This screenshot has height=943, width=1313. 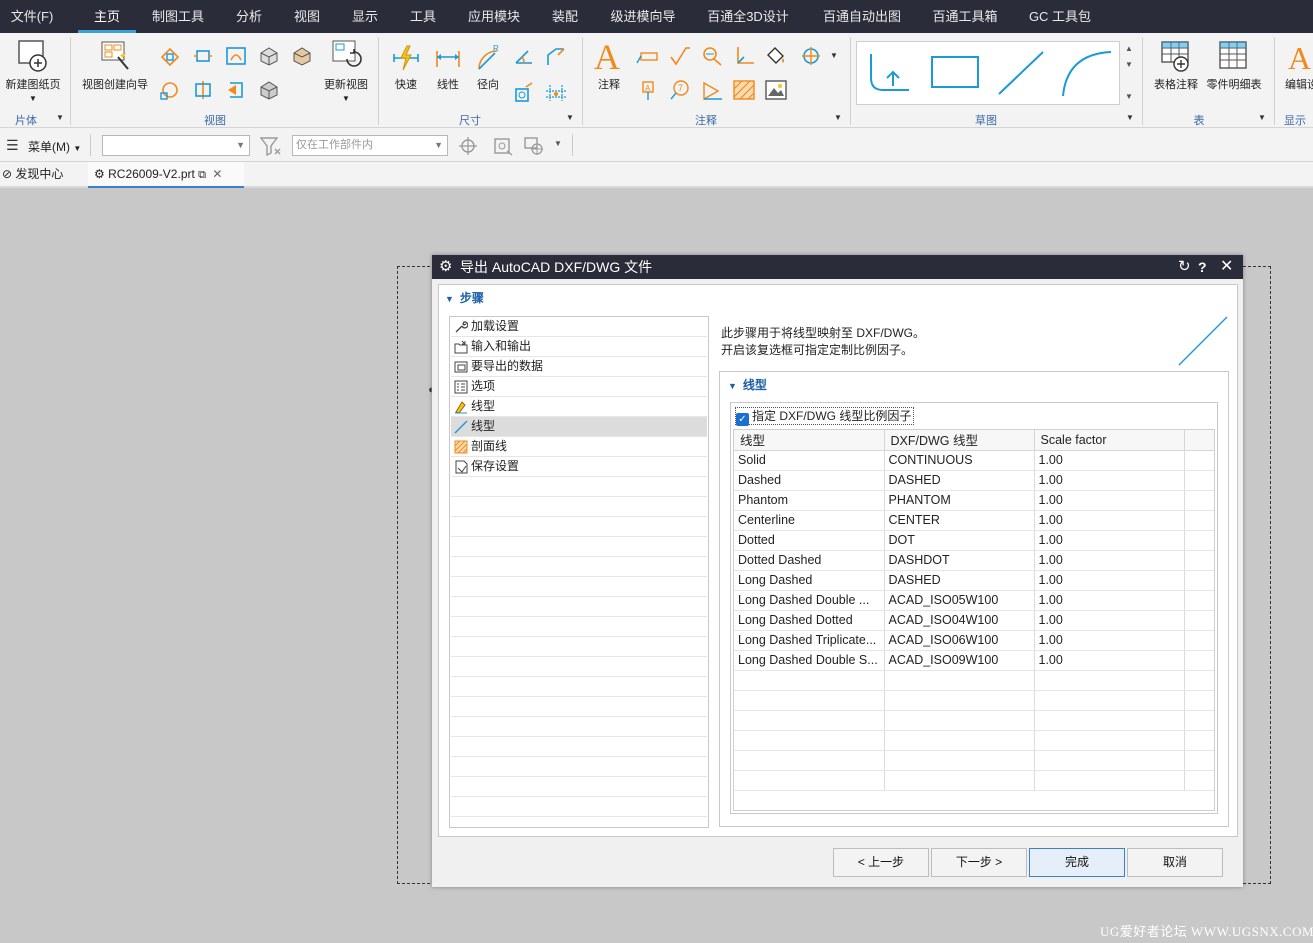 I want to click on scope-combo: 仅在工作部件内 ▼, so click(x=370, y=145).